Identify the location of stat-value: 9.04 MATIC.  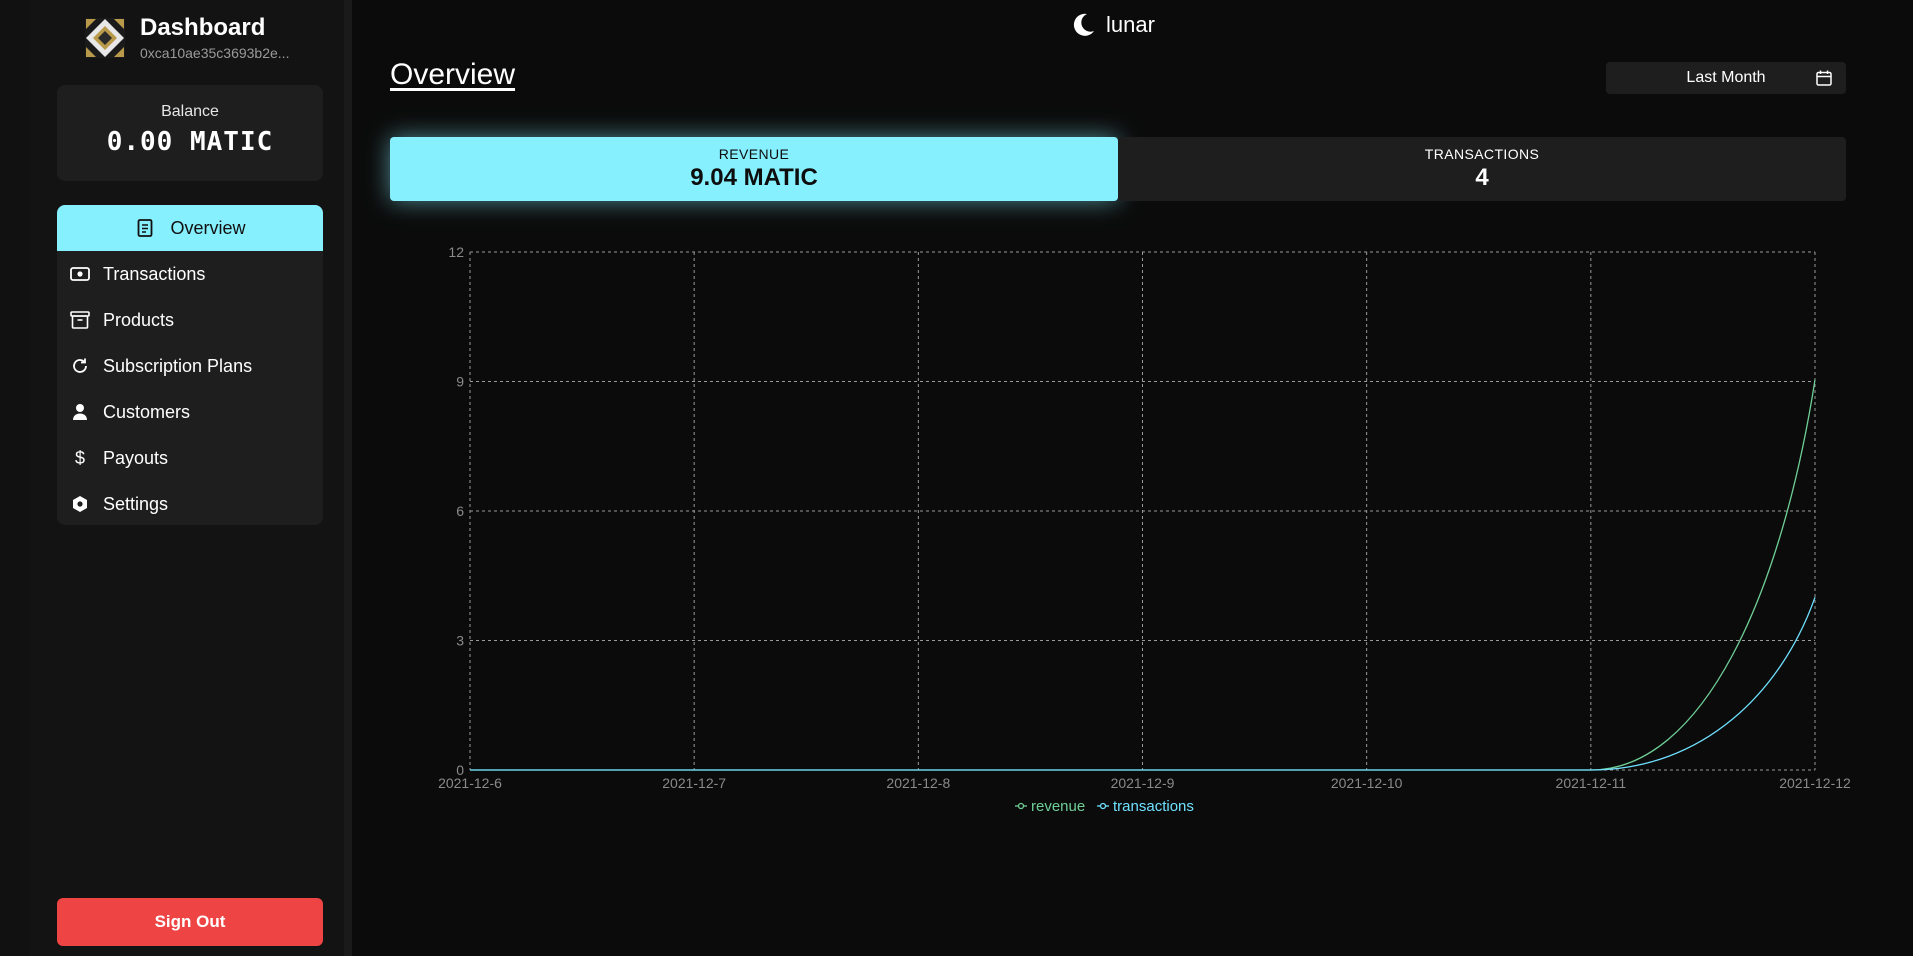
(754, 177).